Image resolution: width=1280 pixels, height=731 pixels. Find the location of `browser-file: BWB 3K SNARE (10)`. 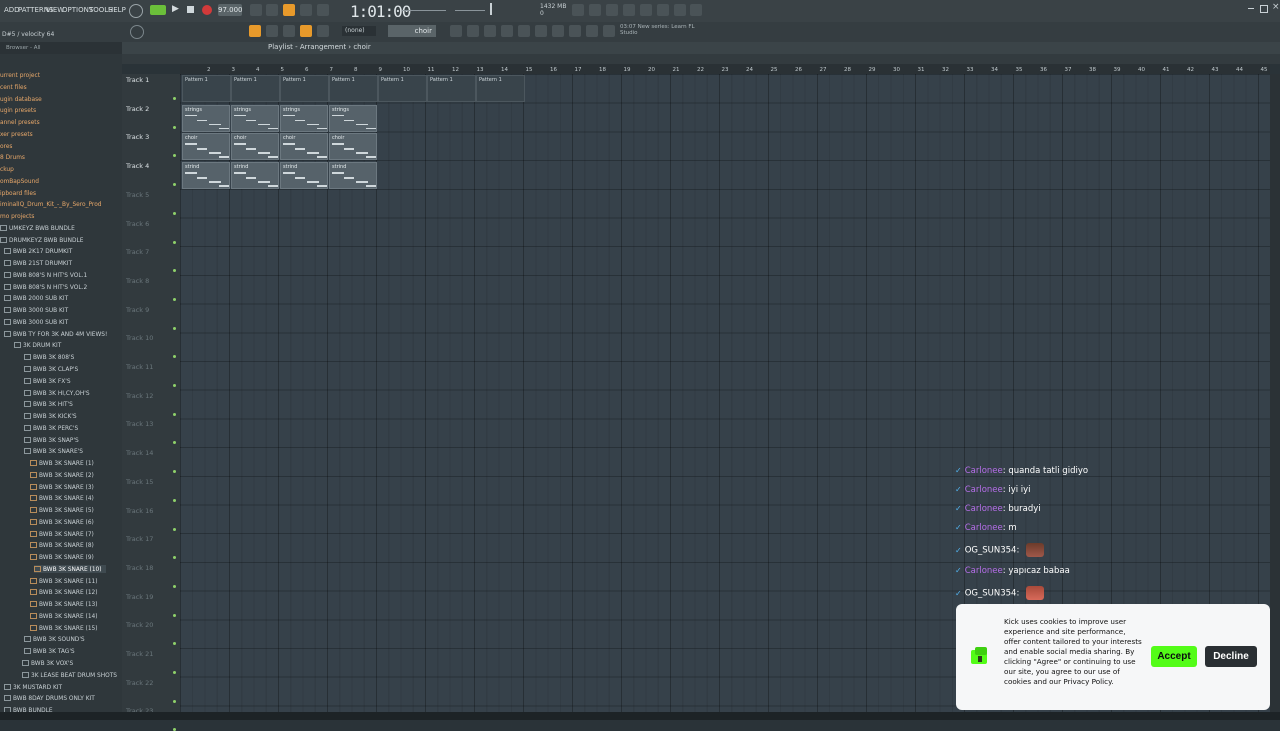

browser-file: BWB 3K SNARE (10) is located at coordinates (70, 568).